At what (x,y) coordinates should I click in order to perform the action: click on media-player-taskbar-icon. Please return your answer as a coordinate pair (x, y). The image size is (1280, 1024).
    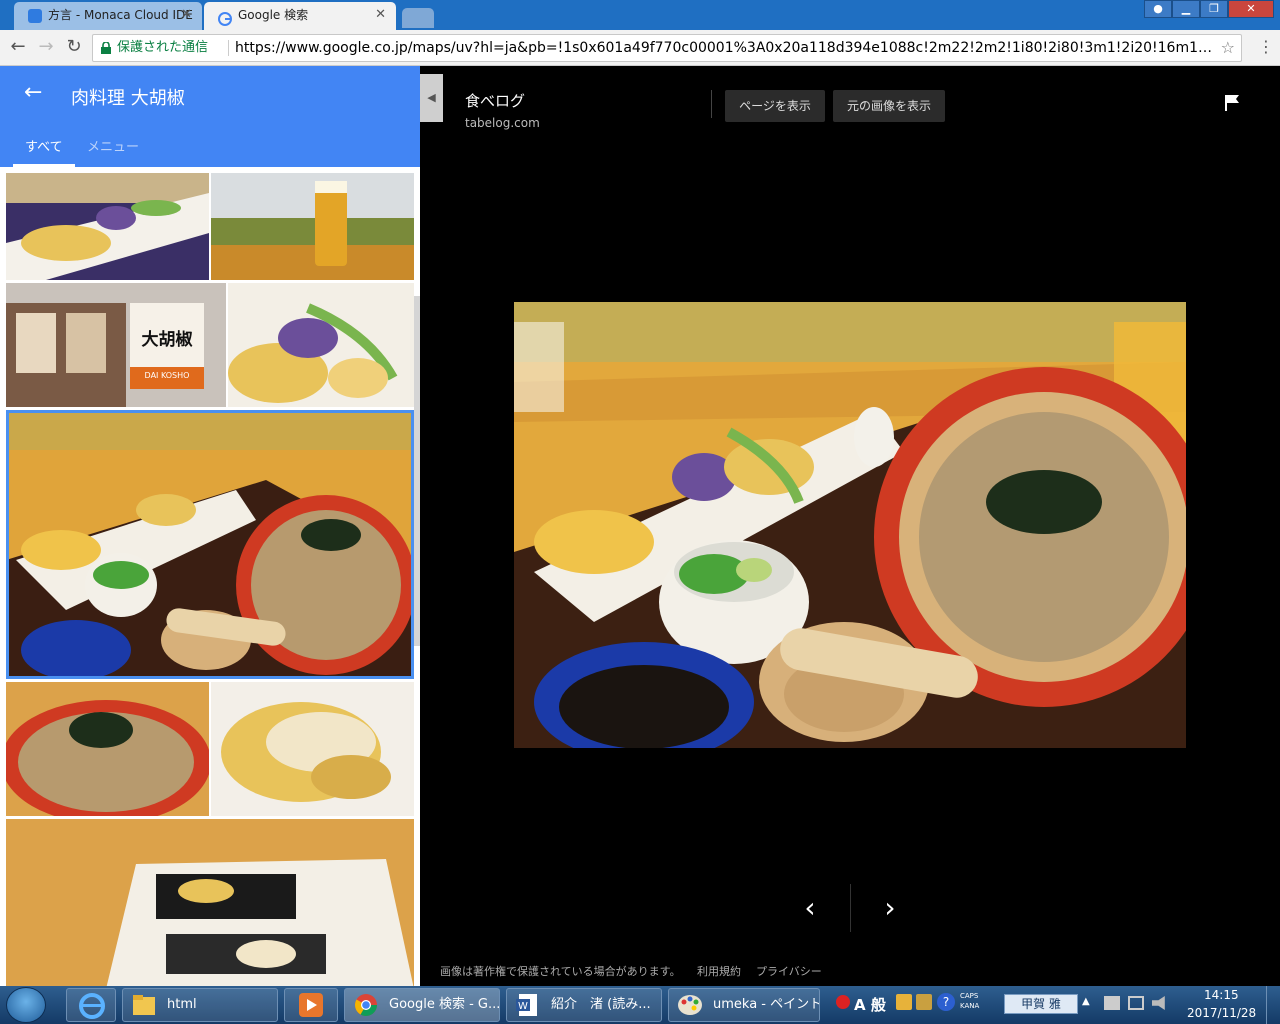
    Looking at the image, I should click on (311, 1005).